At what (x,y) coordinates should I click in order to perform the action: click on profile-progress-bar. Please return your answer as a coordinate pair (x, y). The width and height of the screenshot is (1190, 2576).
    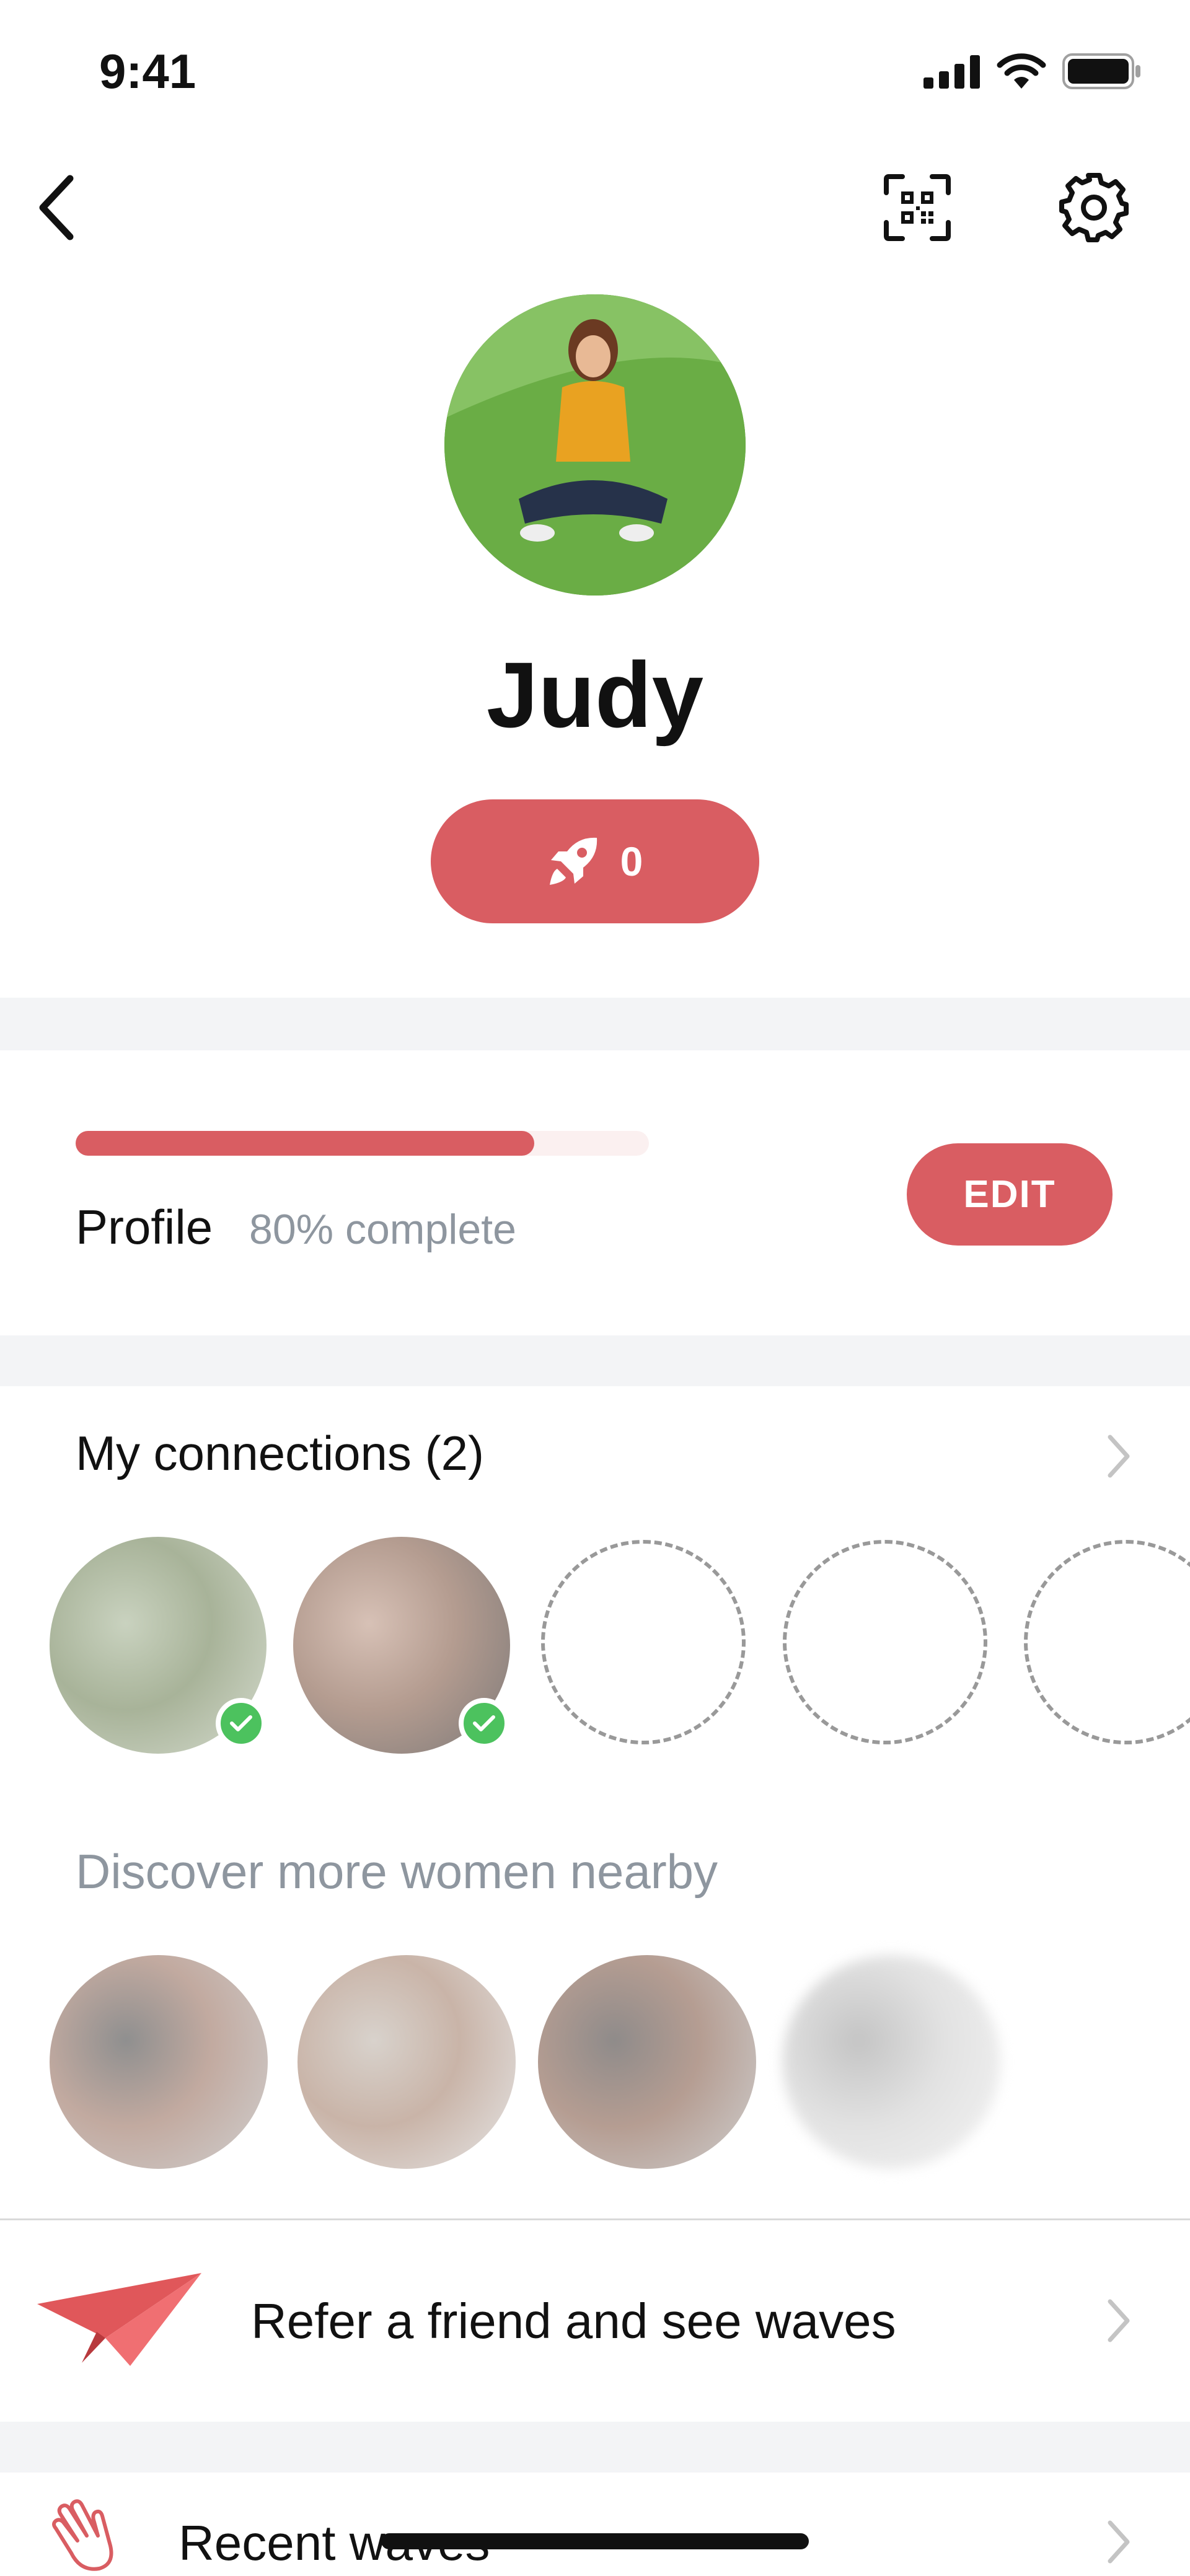
    Looking at the image, I should click on (362, 1143).